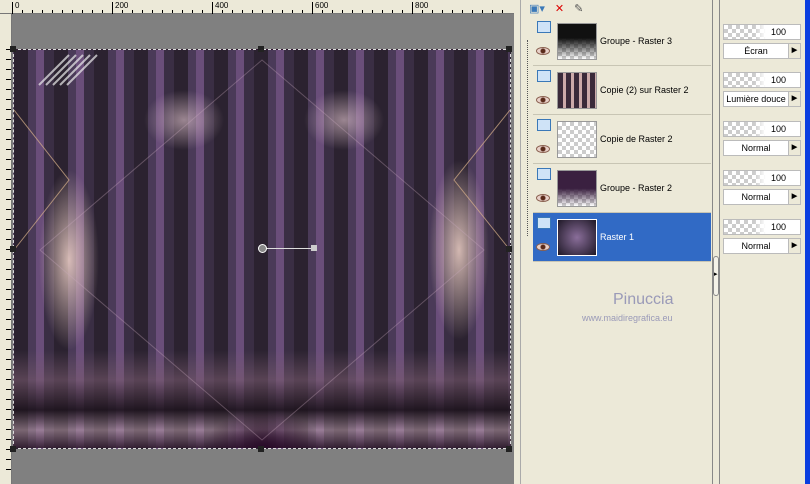  What do you see at coordinates (578, 8) in the screenshot?
I see `edit-brush-icon: ✎` at bounding box center [578, 8].